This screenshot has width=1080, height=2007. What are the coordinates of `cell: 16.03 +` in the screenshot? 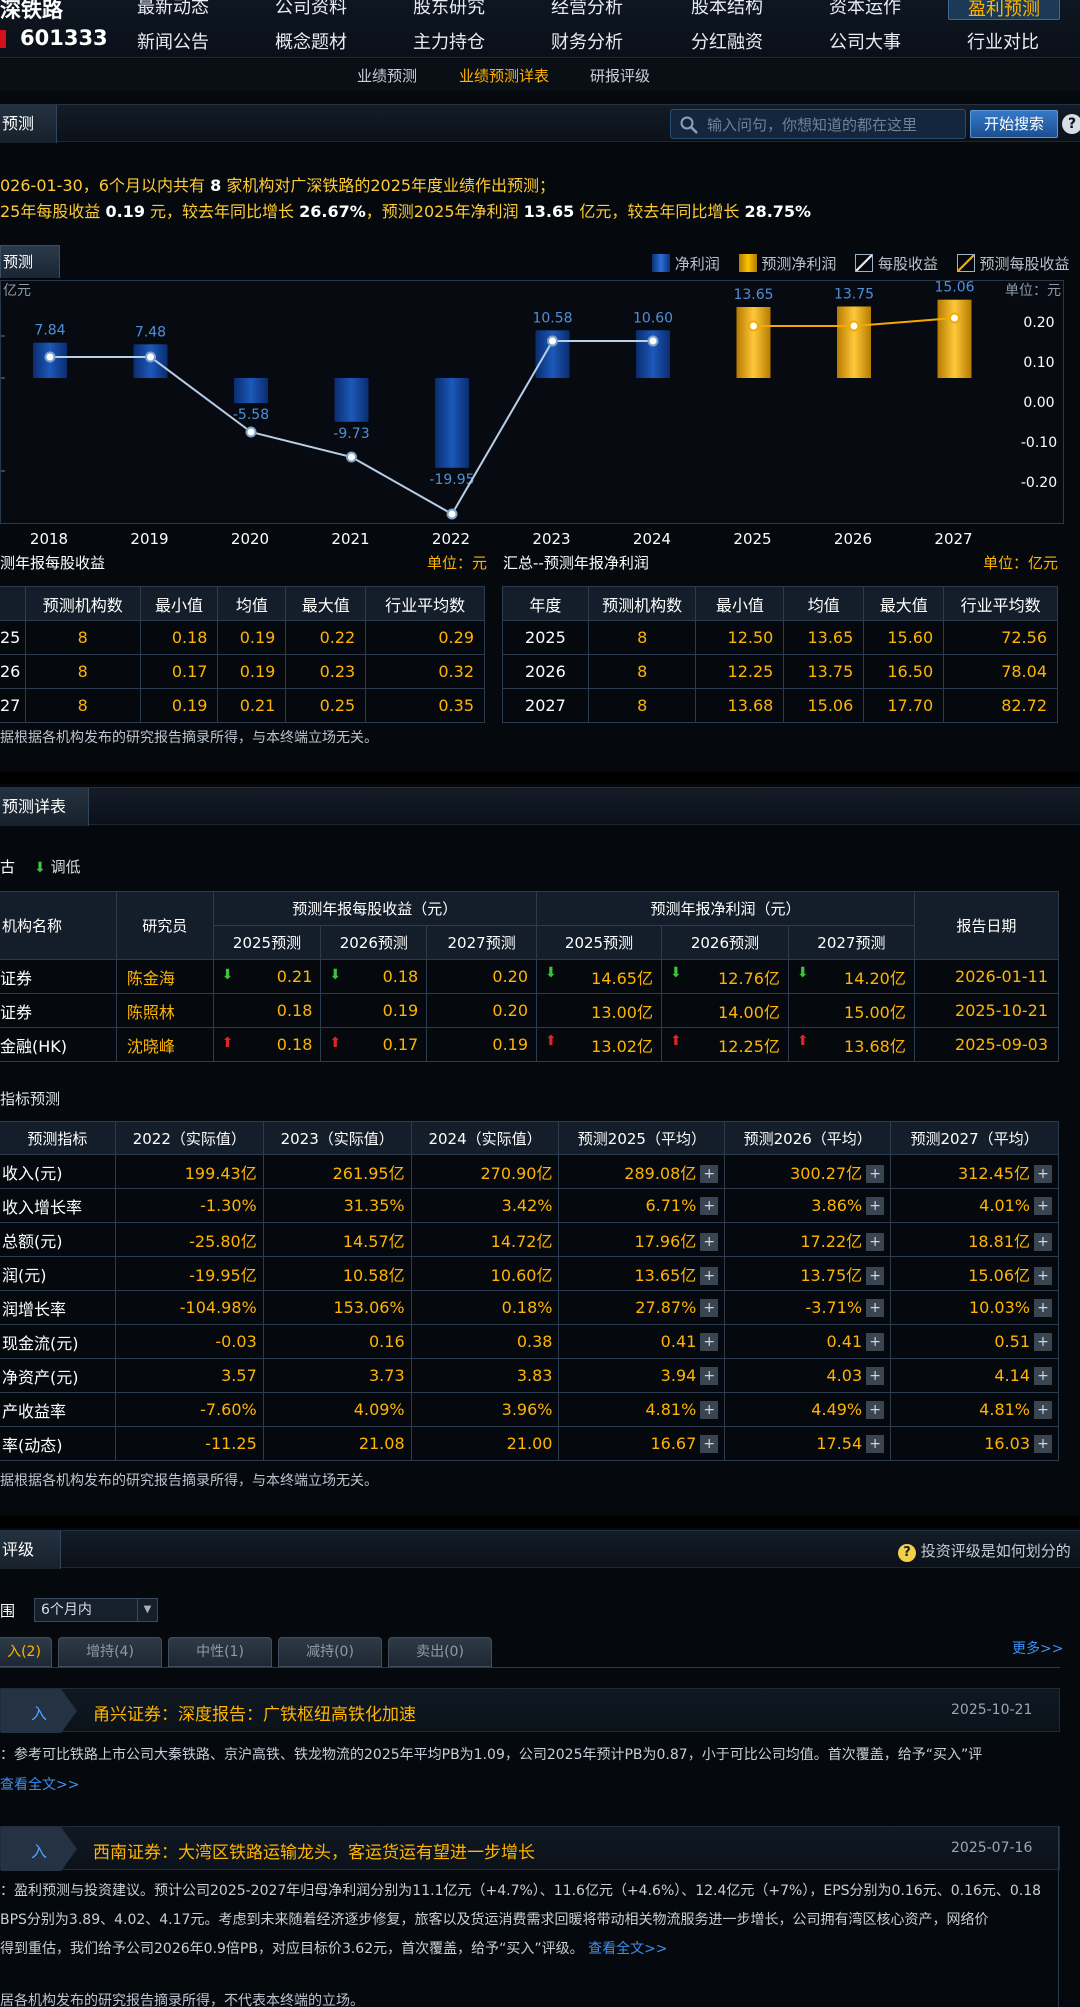 It's located at (974, 1443).